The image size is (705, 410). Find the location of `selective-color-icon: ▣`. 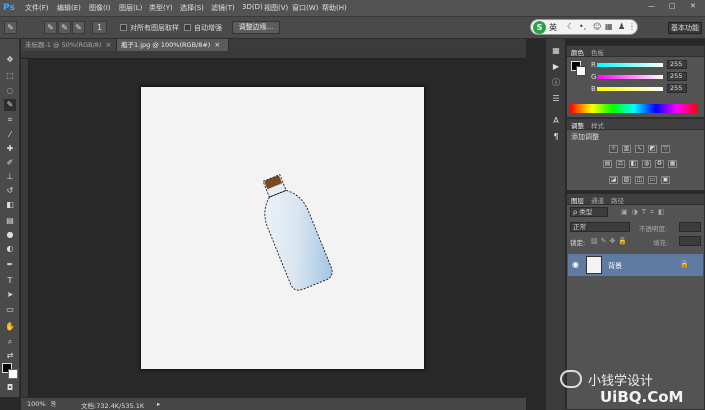

selective-color-icon: ▣ is located at coordinates (665, 180).